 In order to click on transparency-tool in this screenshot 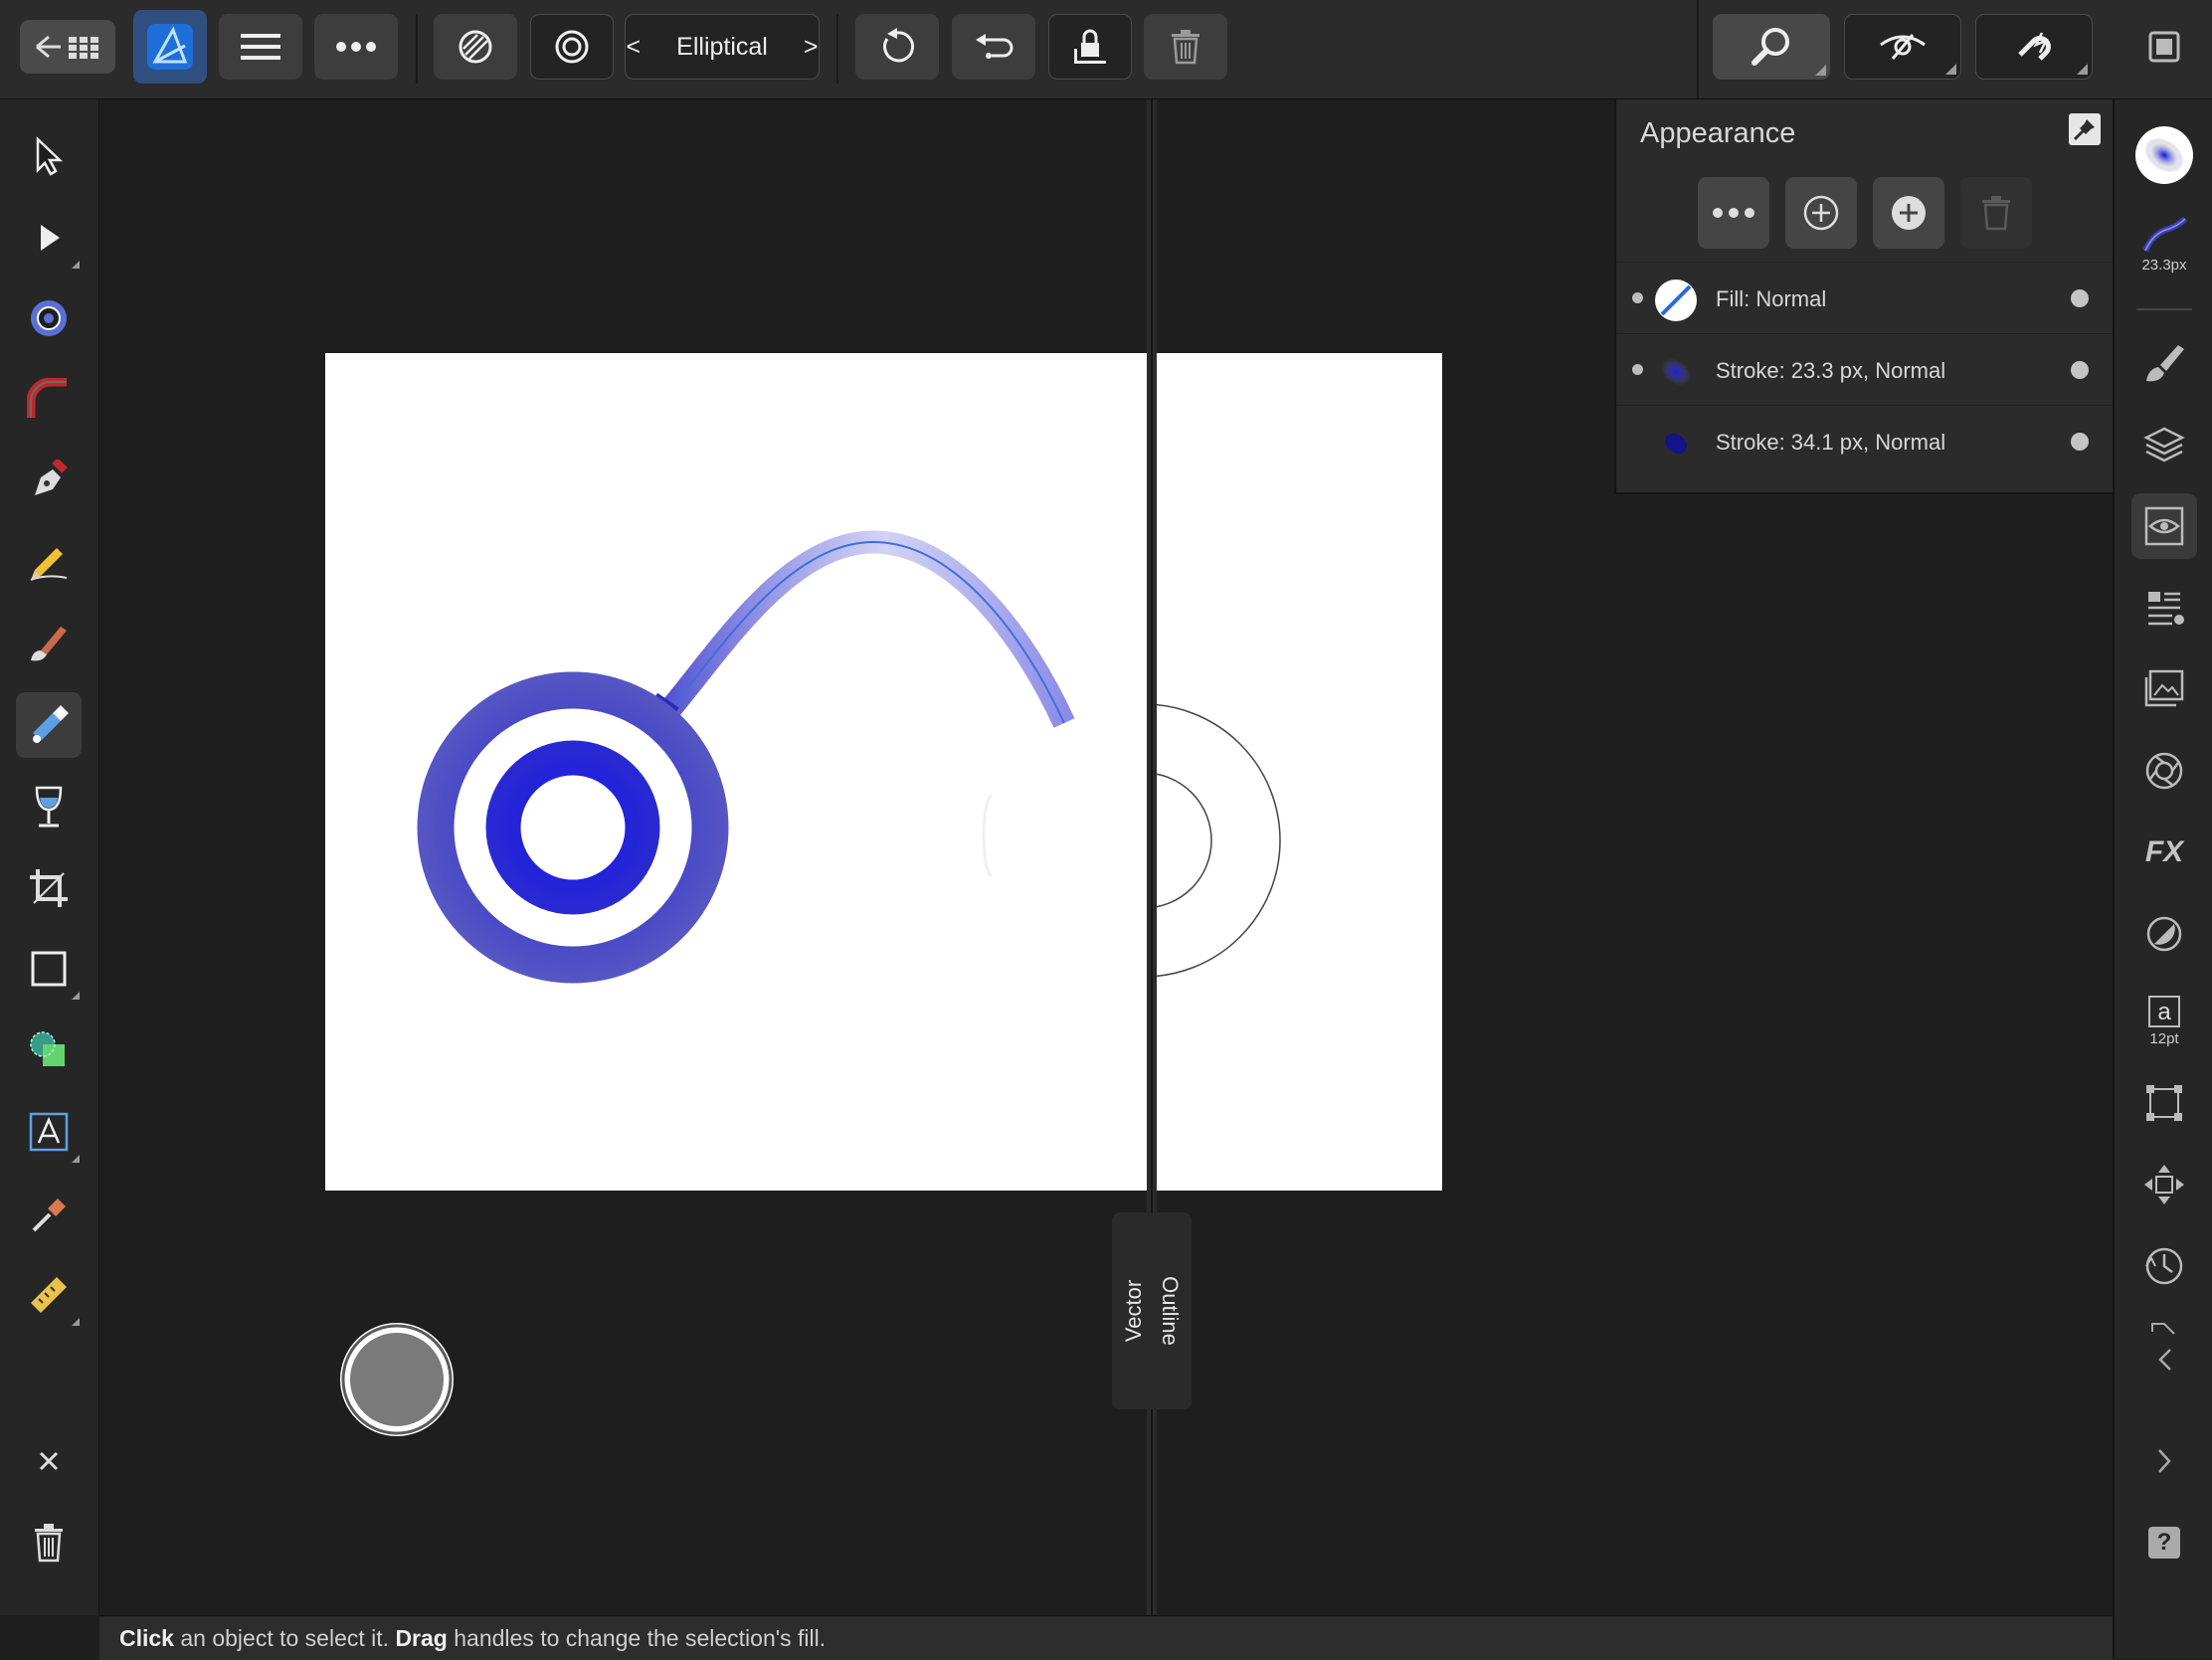, I will do `click(49, 806)`.